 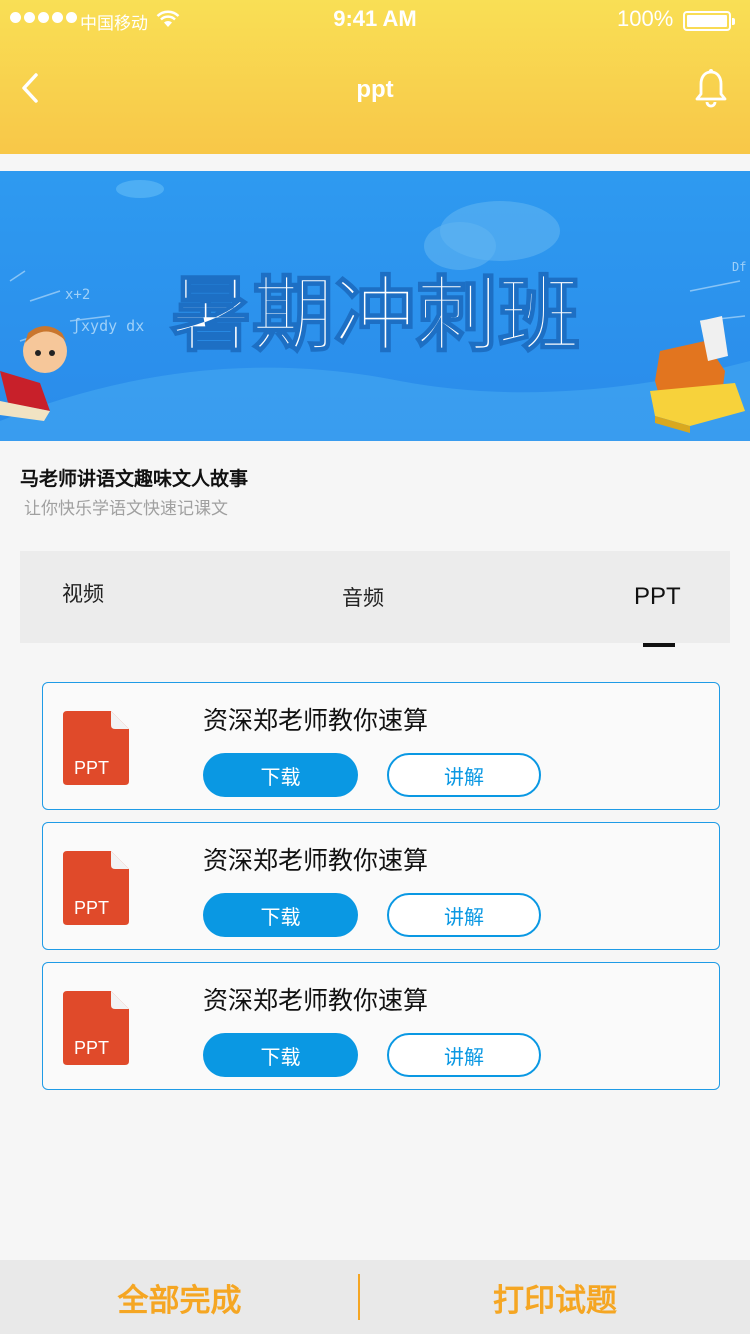 What do you see at coordinates (363, 597) in the screenshot?
I see `tab-audio: 音频` at bounding box center [363, 597].